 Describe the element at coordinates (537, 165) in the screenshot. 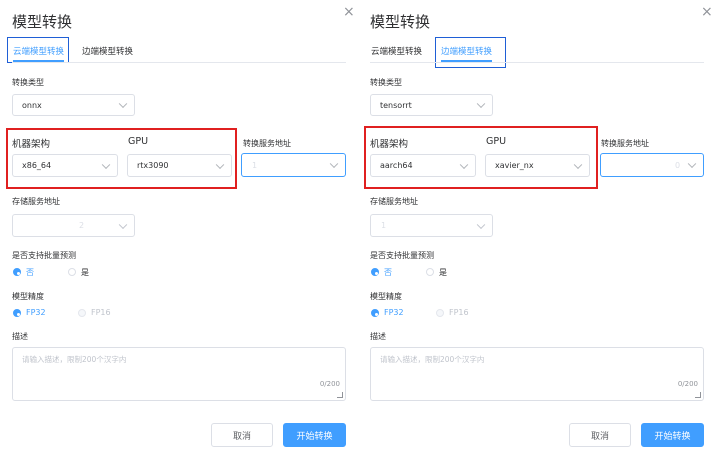

I see `gpu-select: xavier_nx` at that location.